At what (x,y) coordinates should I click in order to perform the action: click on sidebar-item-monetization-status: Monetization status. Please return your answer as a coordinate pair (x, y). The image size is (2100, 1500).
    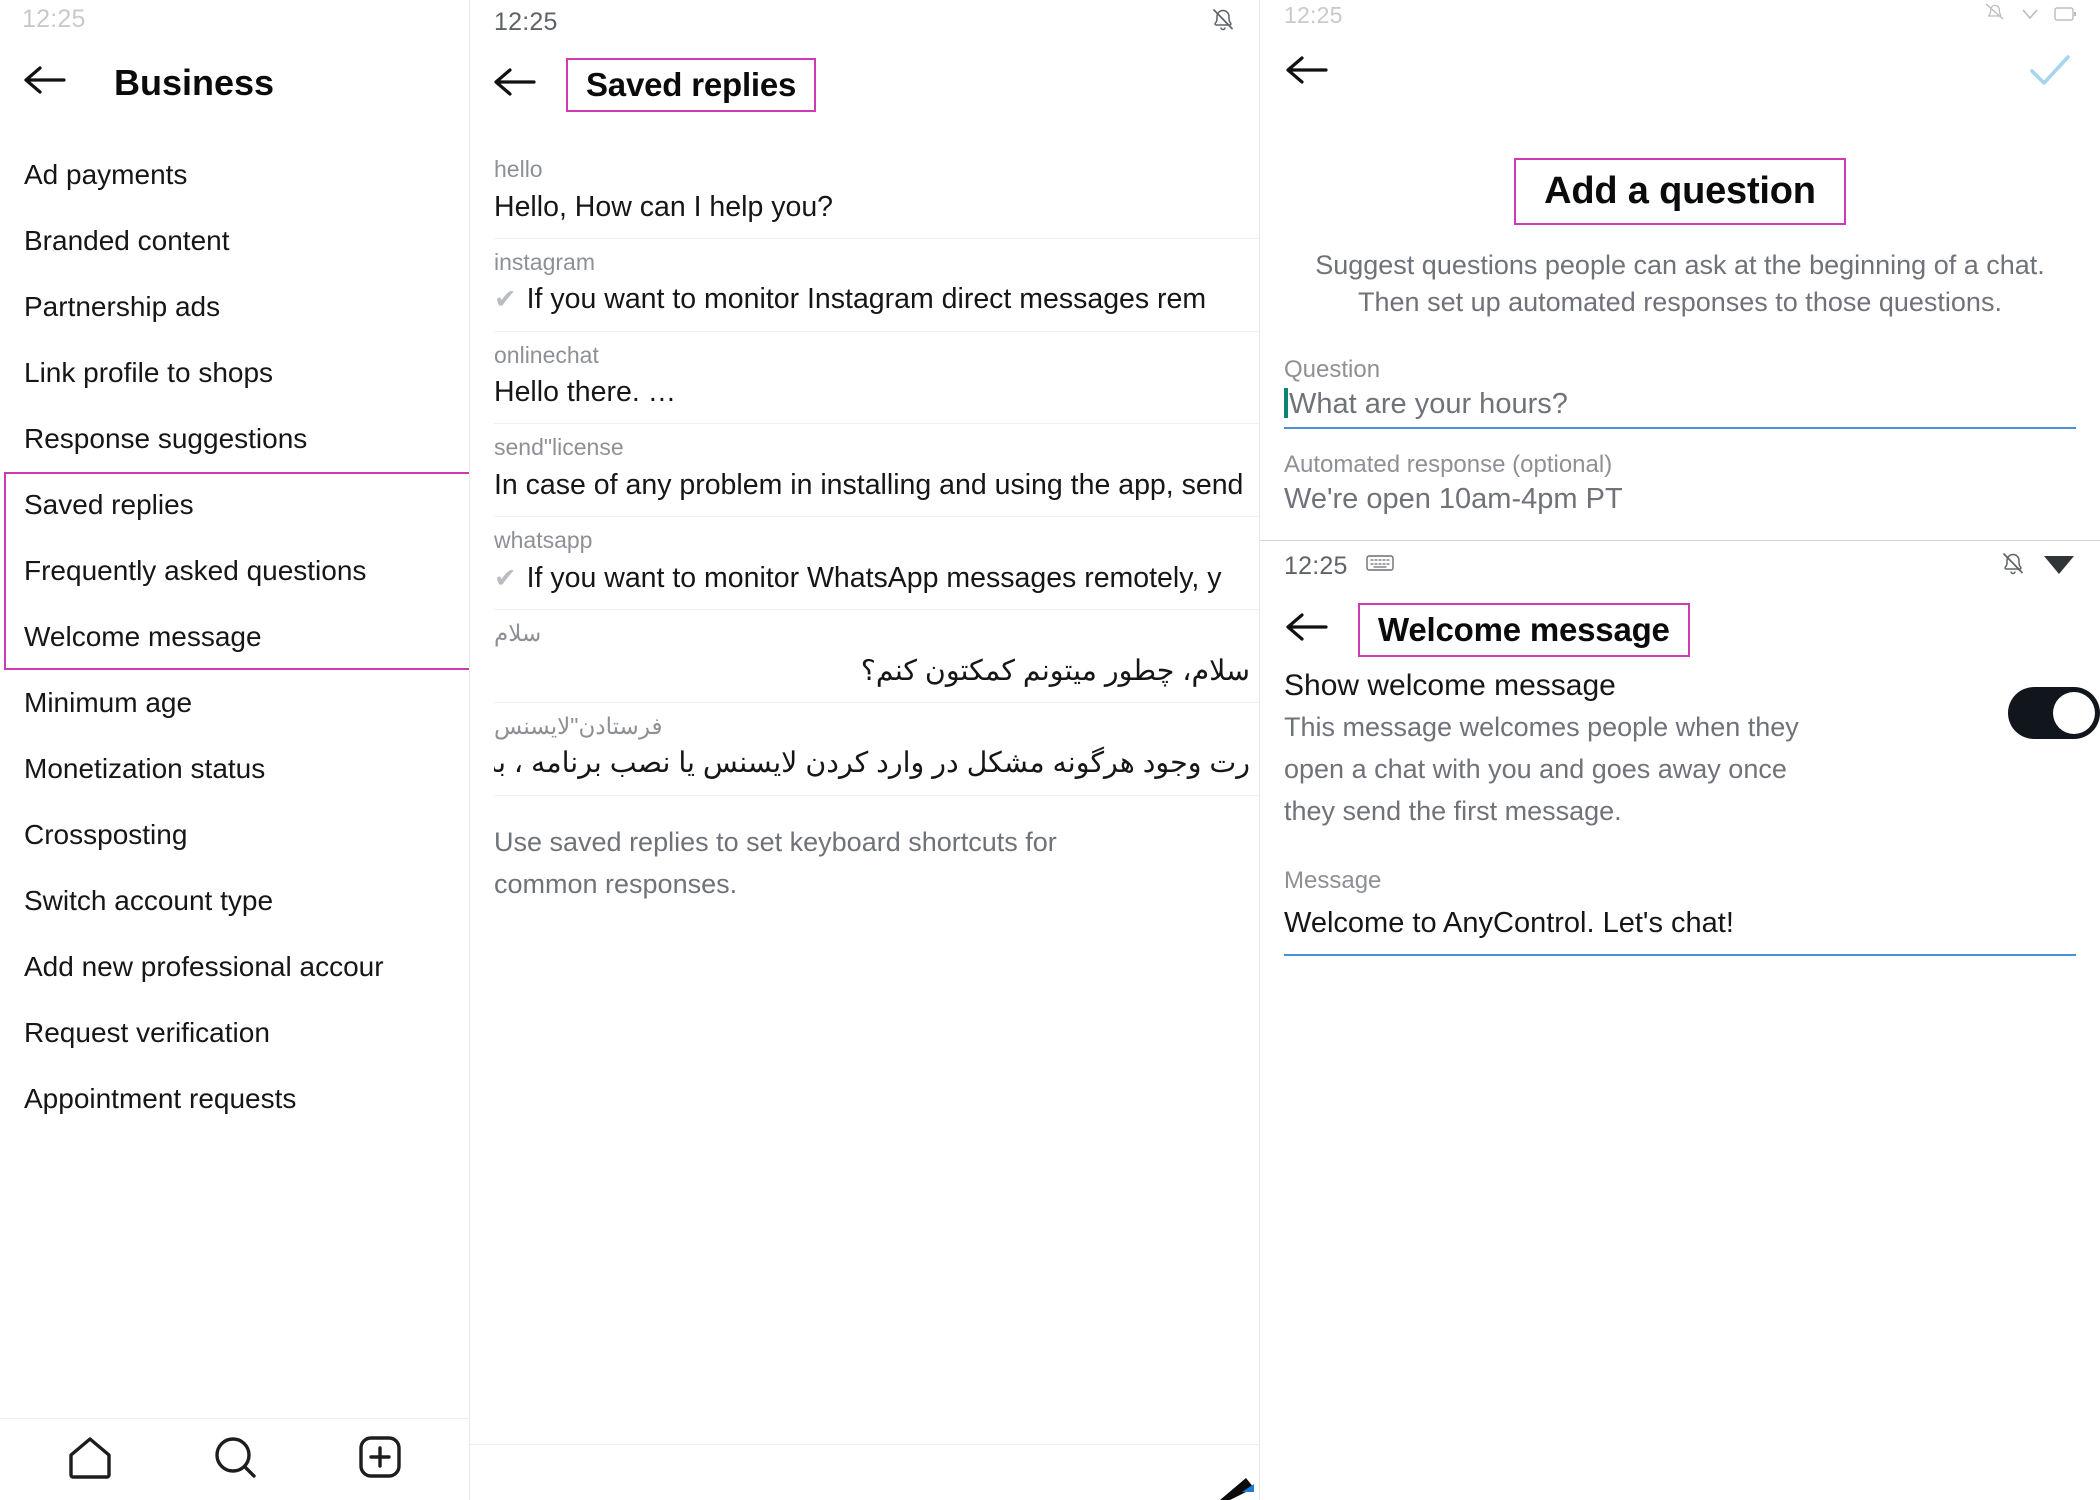
    Looking at the image, I should click on (235, 769).